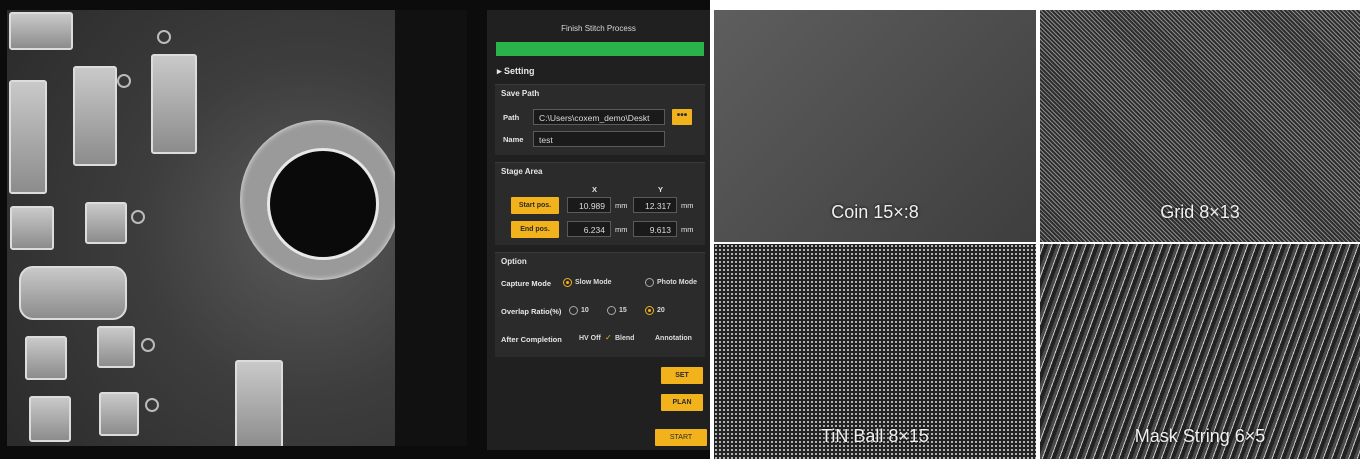 This screenshot has height=459, width=1360. Describe the element at coordinates (323, 204) in the screenshot. I see `drill-hole` at that location.